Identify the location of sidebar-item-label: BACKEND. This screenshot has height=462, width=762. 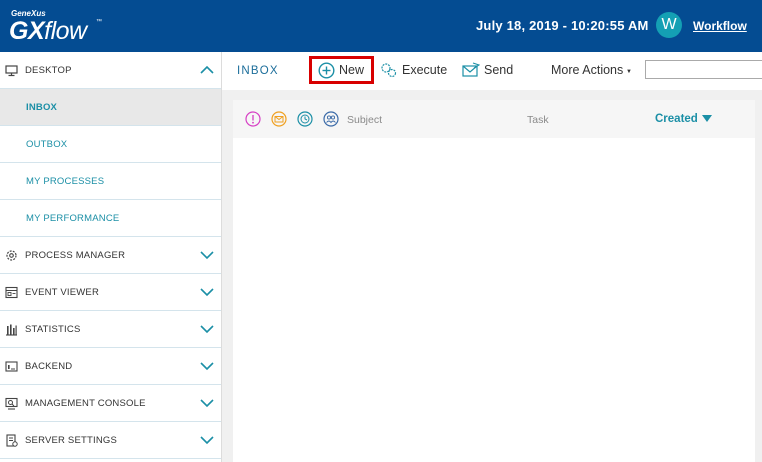
(49, 366).